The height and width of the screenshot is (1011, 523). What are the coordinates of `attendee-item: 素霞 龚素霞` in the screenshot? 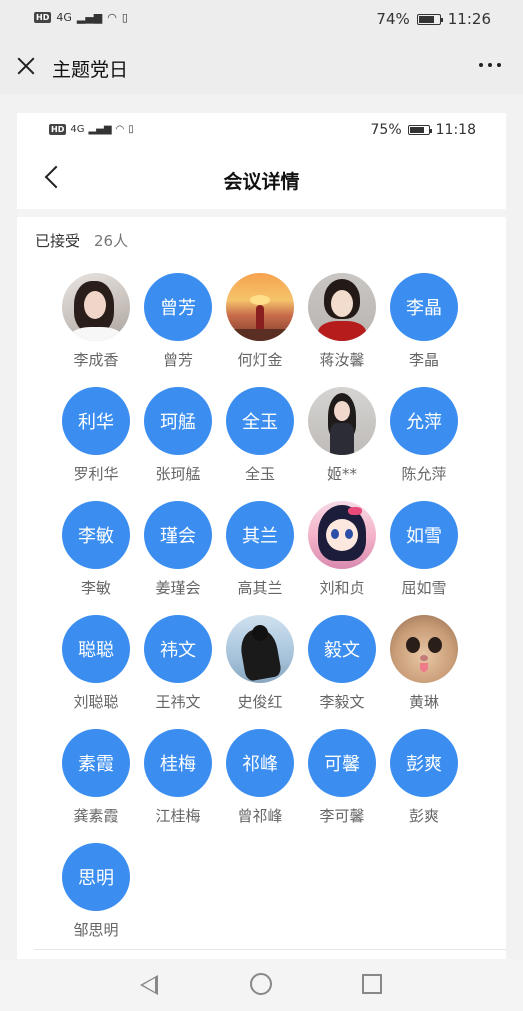 It's located at (96, 777).